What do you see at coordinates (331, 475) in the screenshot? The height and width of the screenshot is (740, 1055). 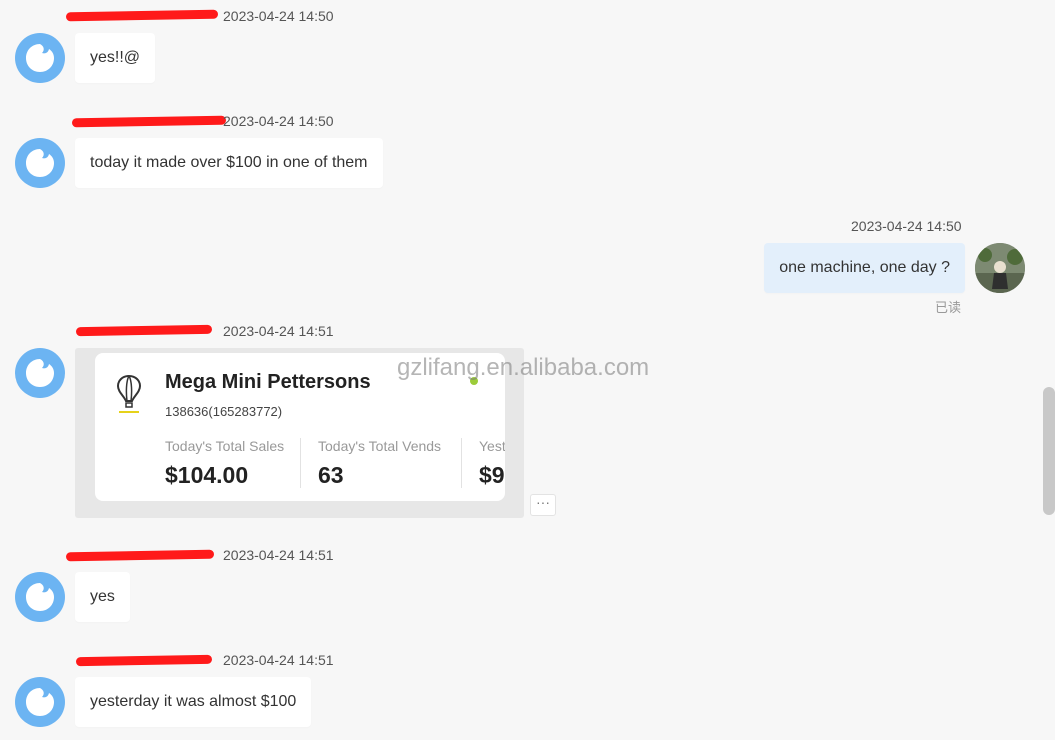 I see `stat-value: 63` at bounding box center [331, 475].